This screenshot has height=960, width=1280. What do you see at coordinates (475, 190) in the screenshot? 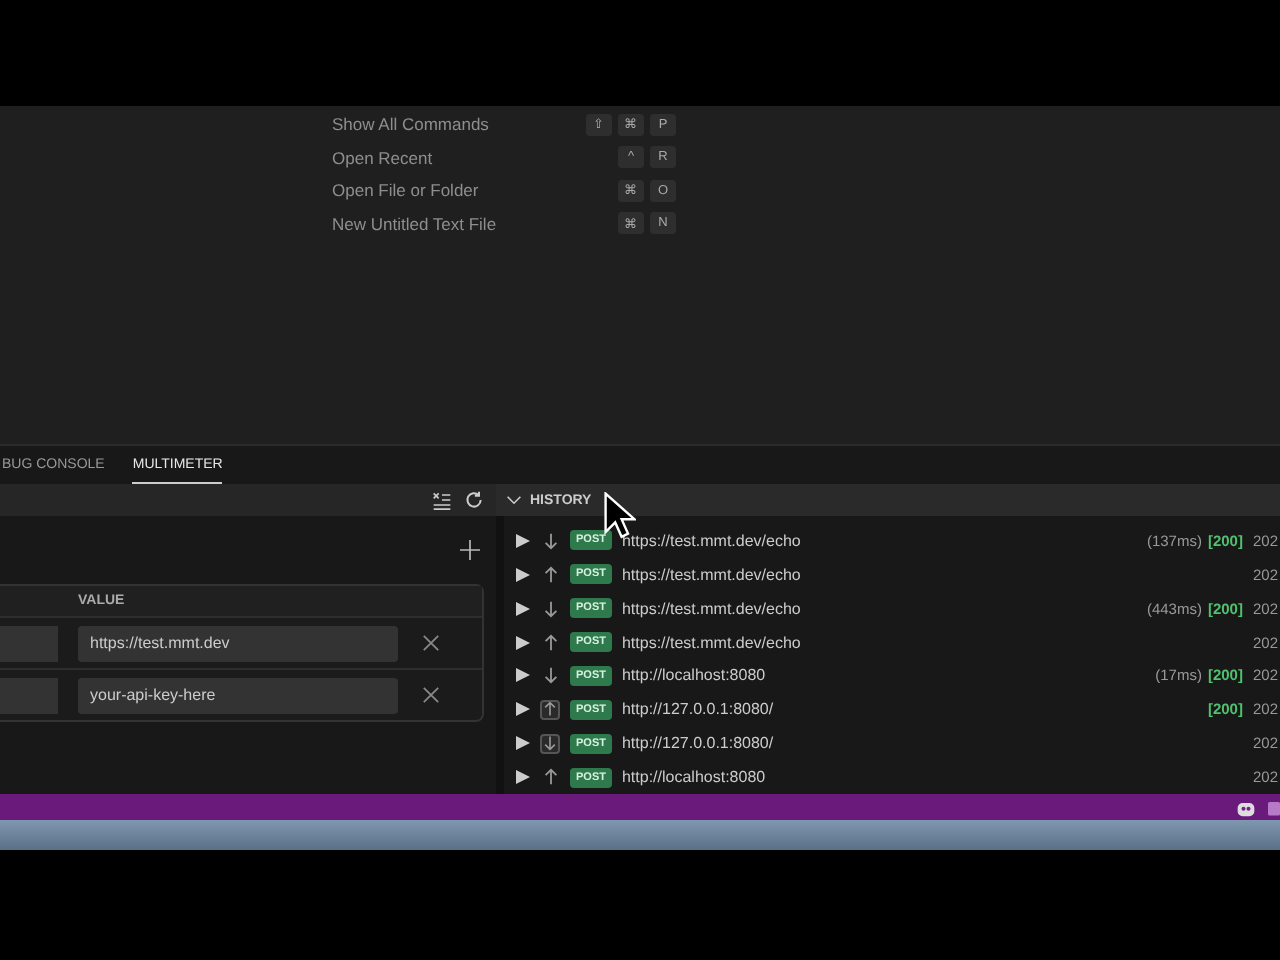
I see `command-link: Open File or Folder` at bounding box center [475, 190].